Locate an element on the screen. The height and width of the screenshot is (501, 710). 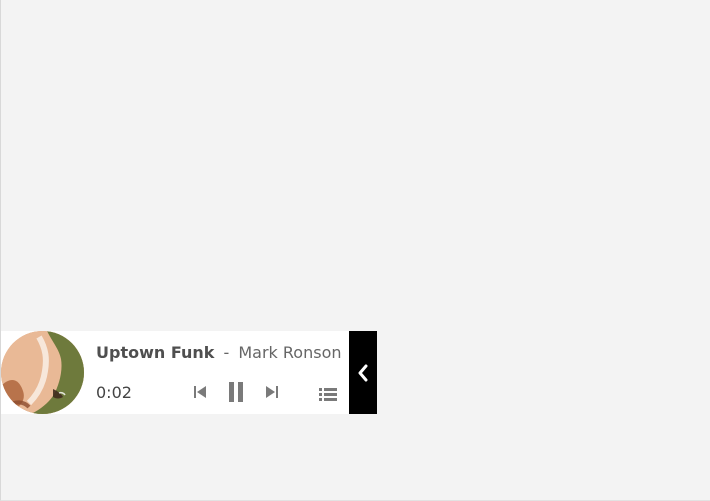
chevron-left-icon is located at coordinates (363, 372).